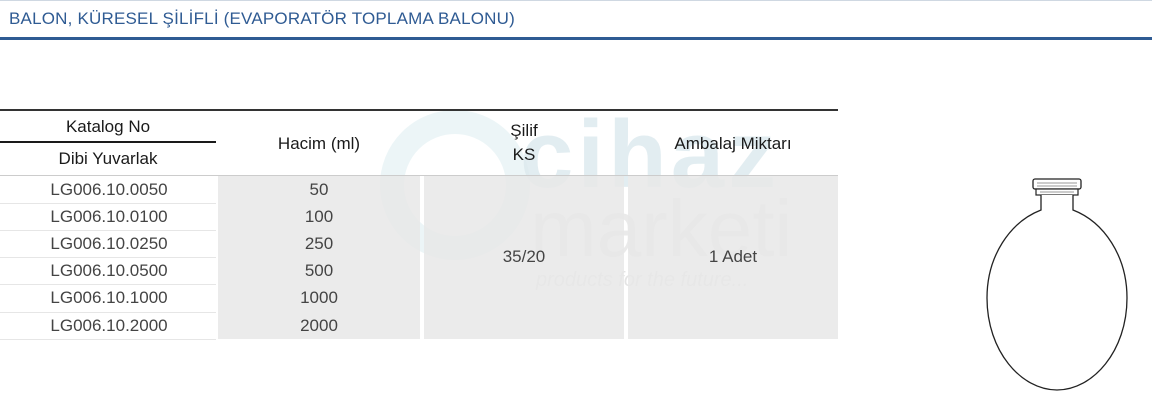 The image size is (1152, 404). I want to click on package-value: 1 Adet, so click(733, 256).